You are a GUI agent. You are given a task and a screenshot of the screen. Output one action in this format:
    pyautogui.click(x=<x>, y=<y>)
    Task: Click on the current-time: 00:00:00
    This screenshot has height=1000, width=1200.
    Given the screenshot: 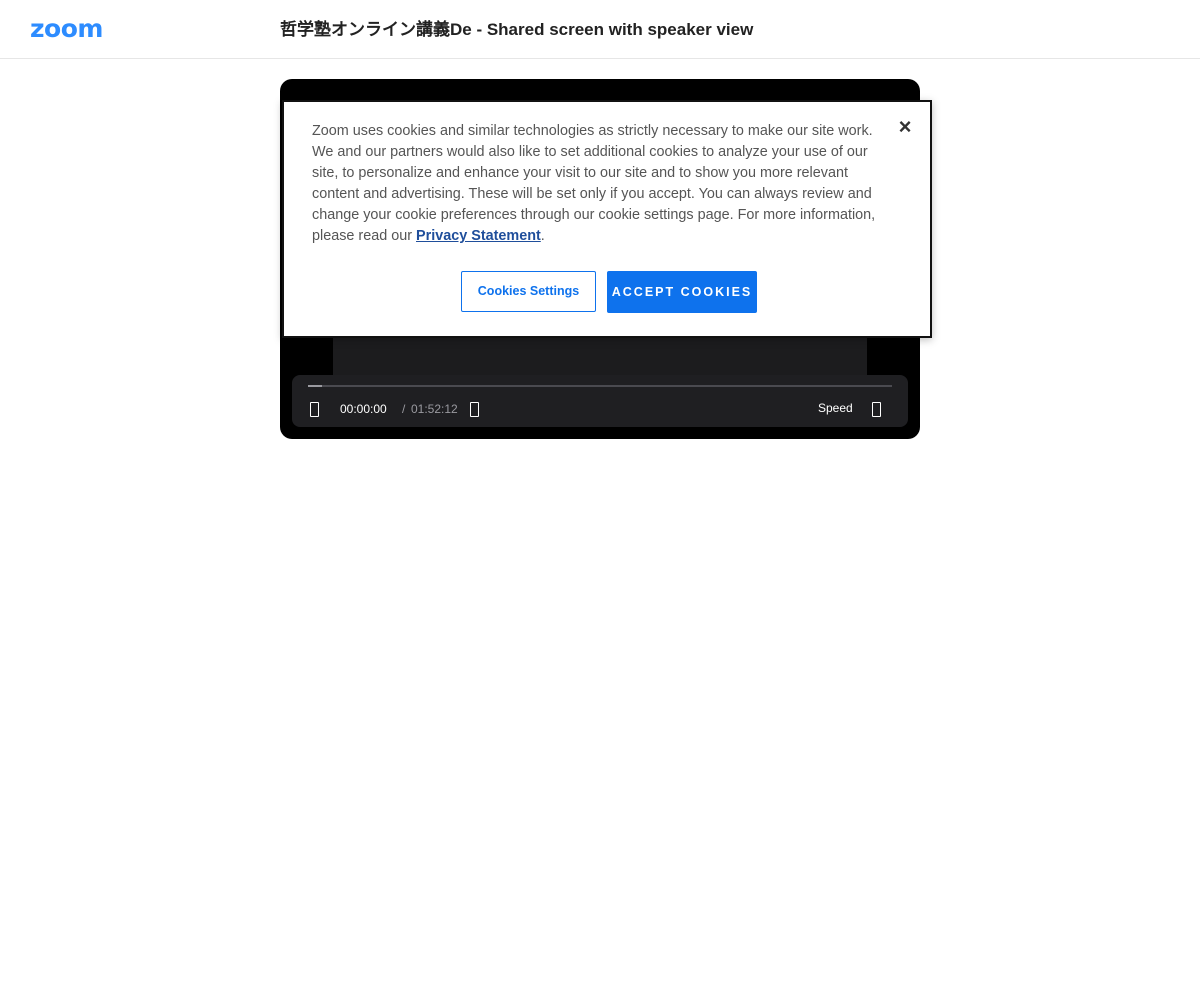 What is the action you would take?
    pyautogui.click(x=363, y=409)
    